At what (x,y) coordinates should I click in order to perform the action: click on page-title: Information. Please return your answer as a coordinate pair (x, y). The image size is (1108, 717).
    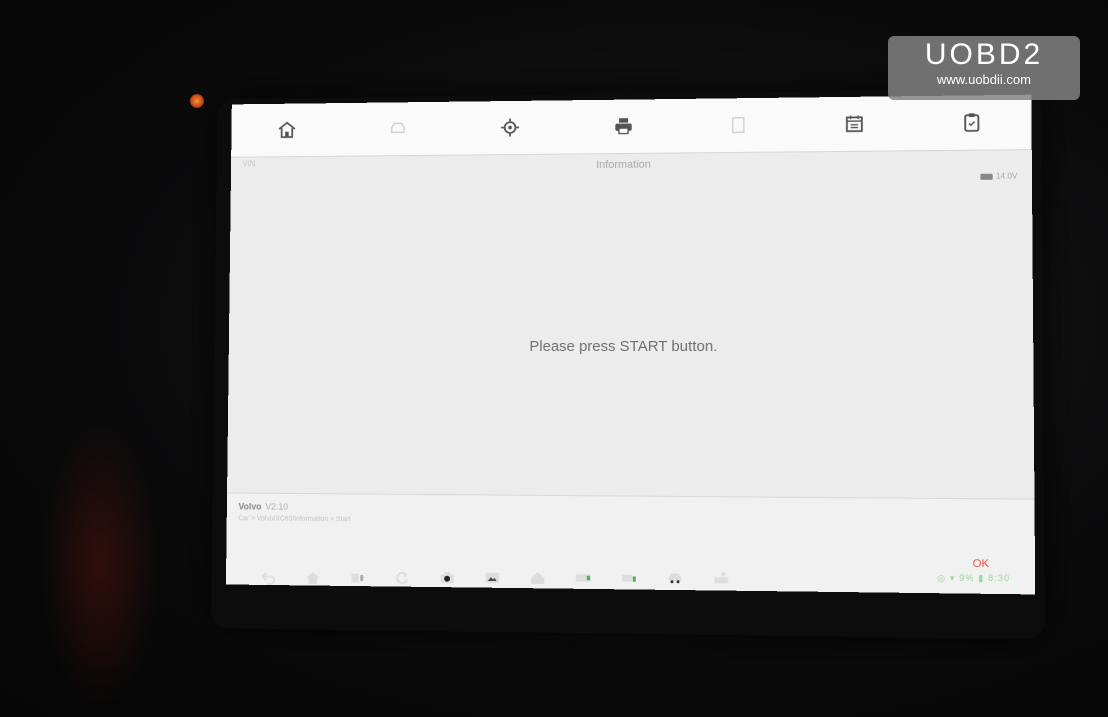
    Looking at the image, I should click on (623, 165).